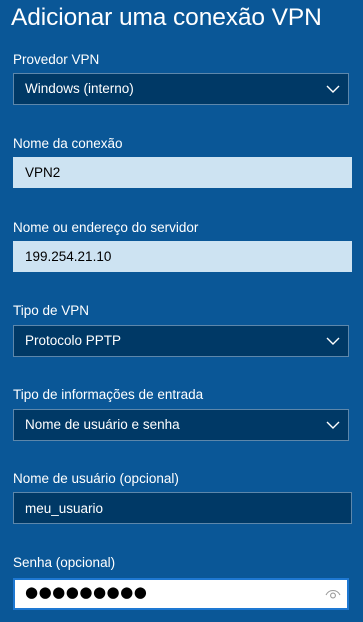  What do you see at coordinates (106, 227) in the screenshot?
I see `server-label: Nome ou endereço do servidor` at bounding box center [106, 227].